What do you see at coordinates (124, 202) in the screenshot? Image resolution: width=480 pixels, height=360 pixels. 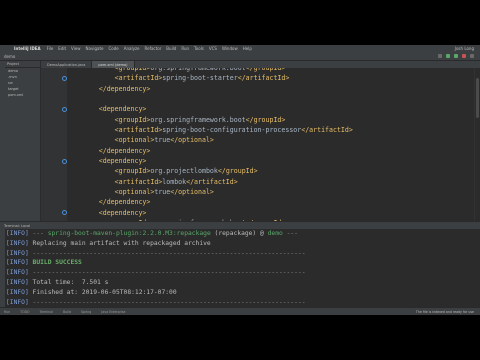 I see `xml-tag: </dependency>` at bounding box center [124, 202].